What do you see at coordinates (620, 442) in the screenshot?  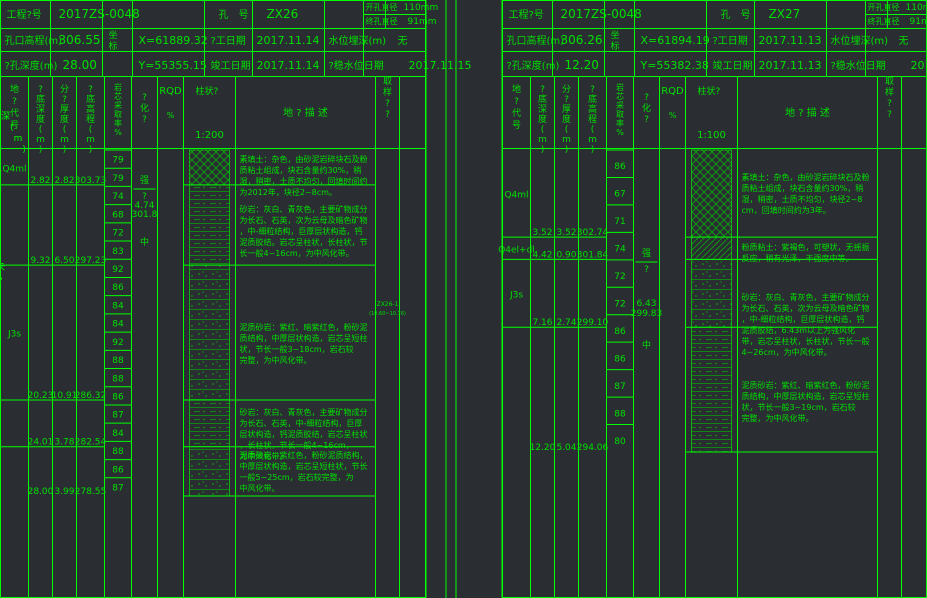 I see `core-rate-value: 80` at bounding box center [620, 442].